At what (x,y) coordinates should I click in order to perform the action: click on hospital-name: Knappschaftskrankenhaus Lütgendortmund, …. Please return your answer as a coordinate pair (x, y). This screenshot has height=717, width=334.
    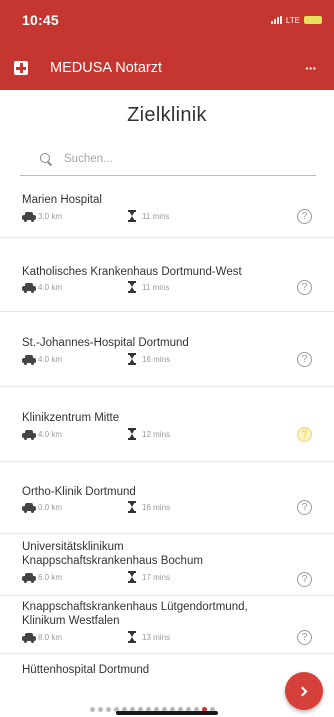
    Looking at the image, I should click on (135, 614).